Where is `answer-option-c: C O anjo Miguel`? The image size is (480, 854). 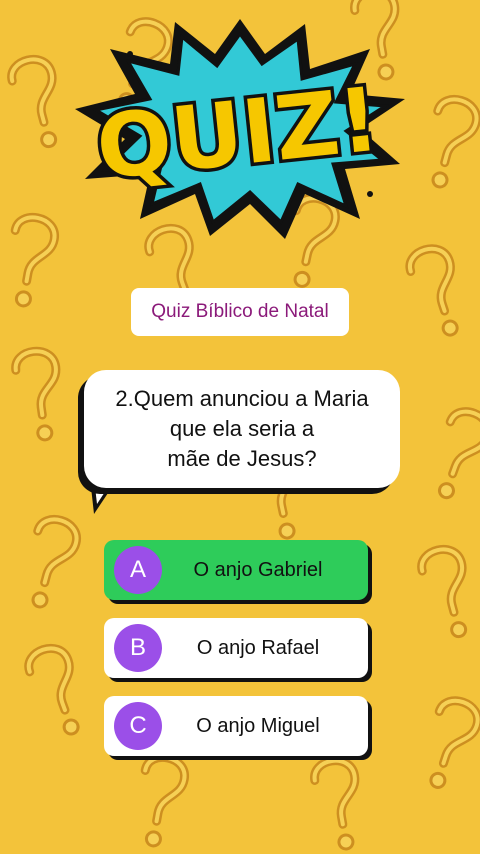
answer-option-c: C O anjo Miguel is located at coordinates (236, 726).